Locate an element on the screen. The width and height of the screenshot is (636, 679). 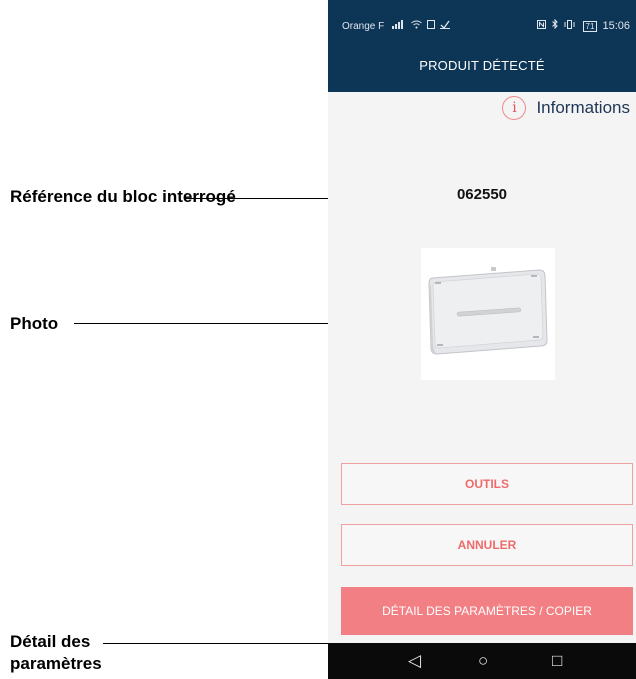
battery-icon: 71 is located at coordinates (590, 26).